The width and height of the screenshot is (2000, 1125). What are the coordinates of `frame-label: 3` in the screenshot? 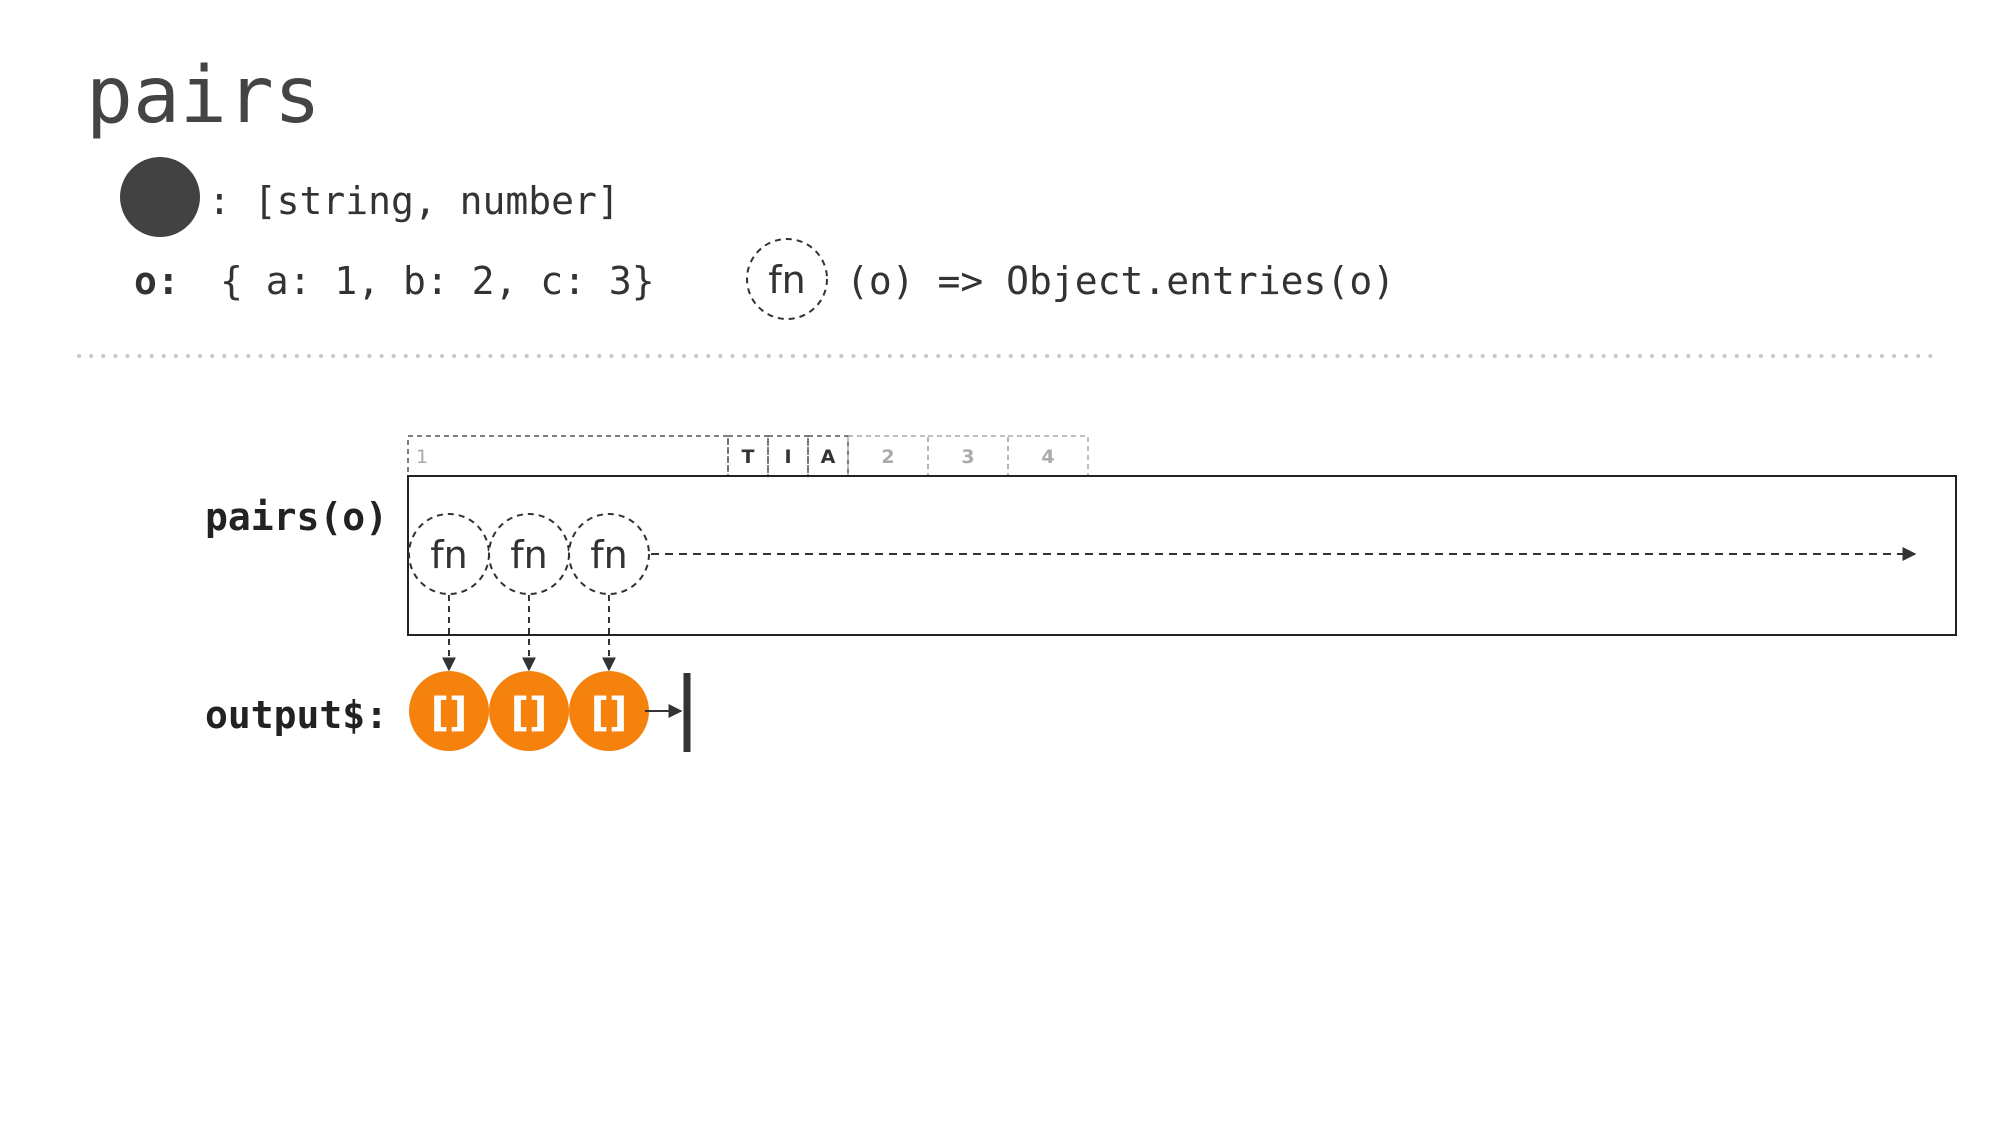 It's located at (967, 457).